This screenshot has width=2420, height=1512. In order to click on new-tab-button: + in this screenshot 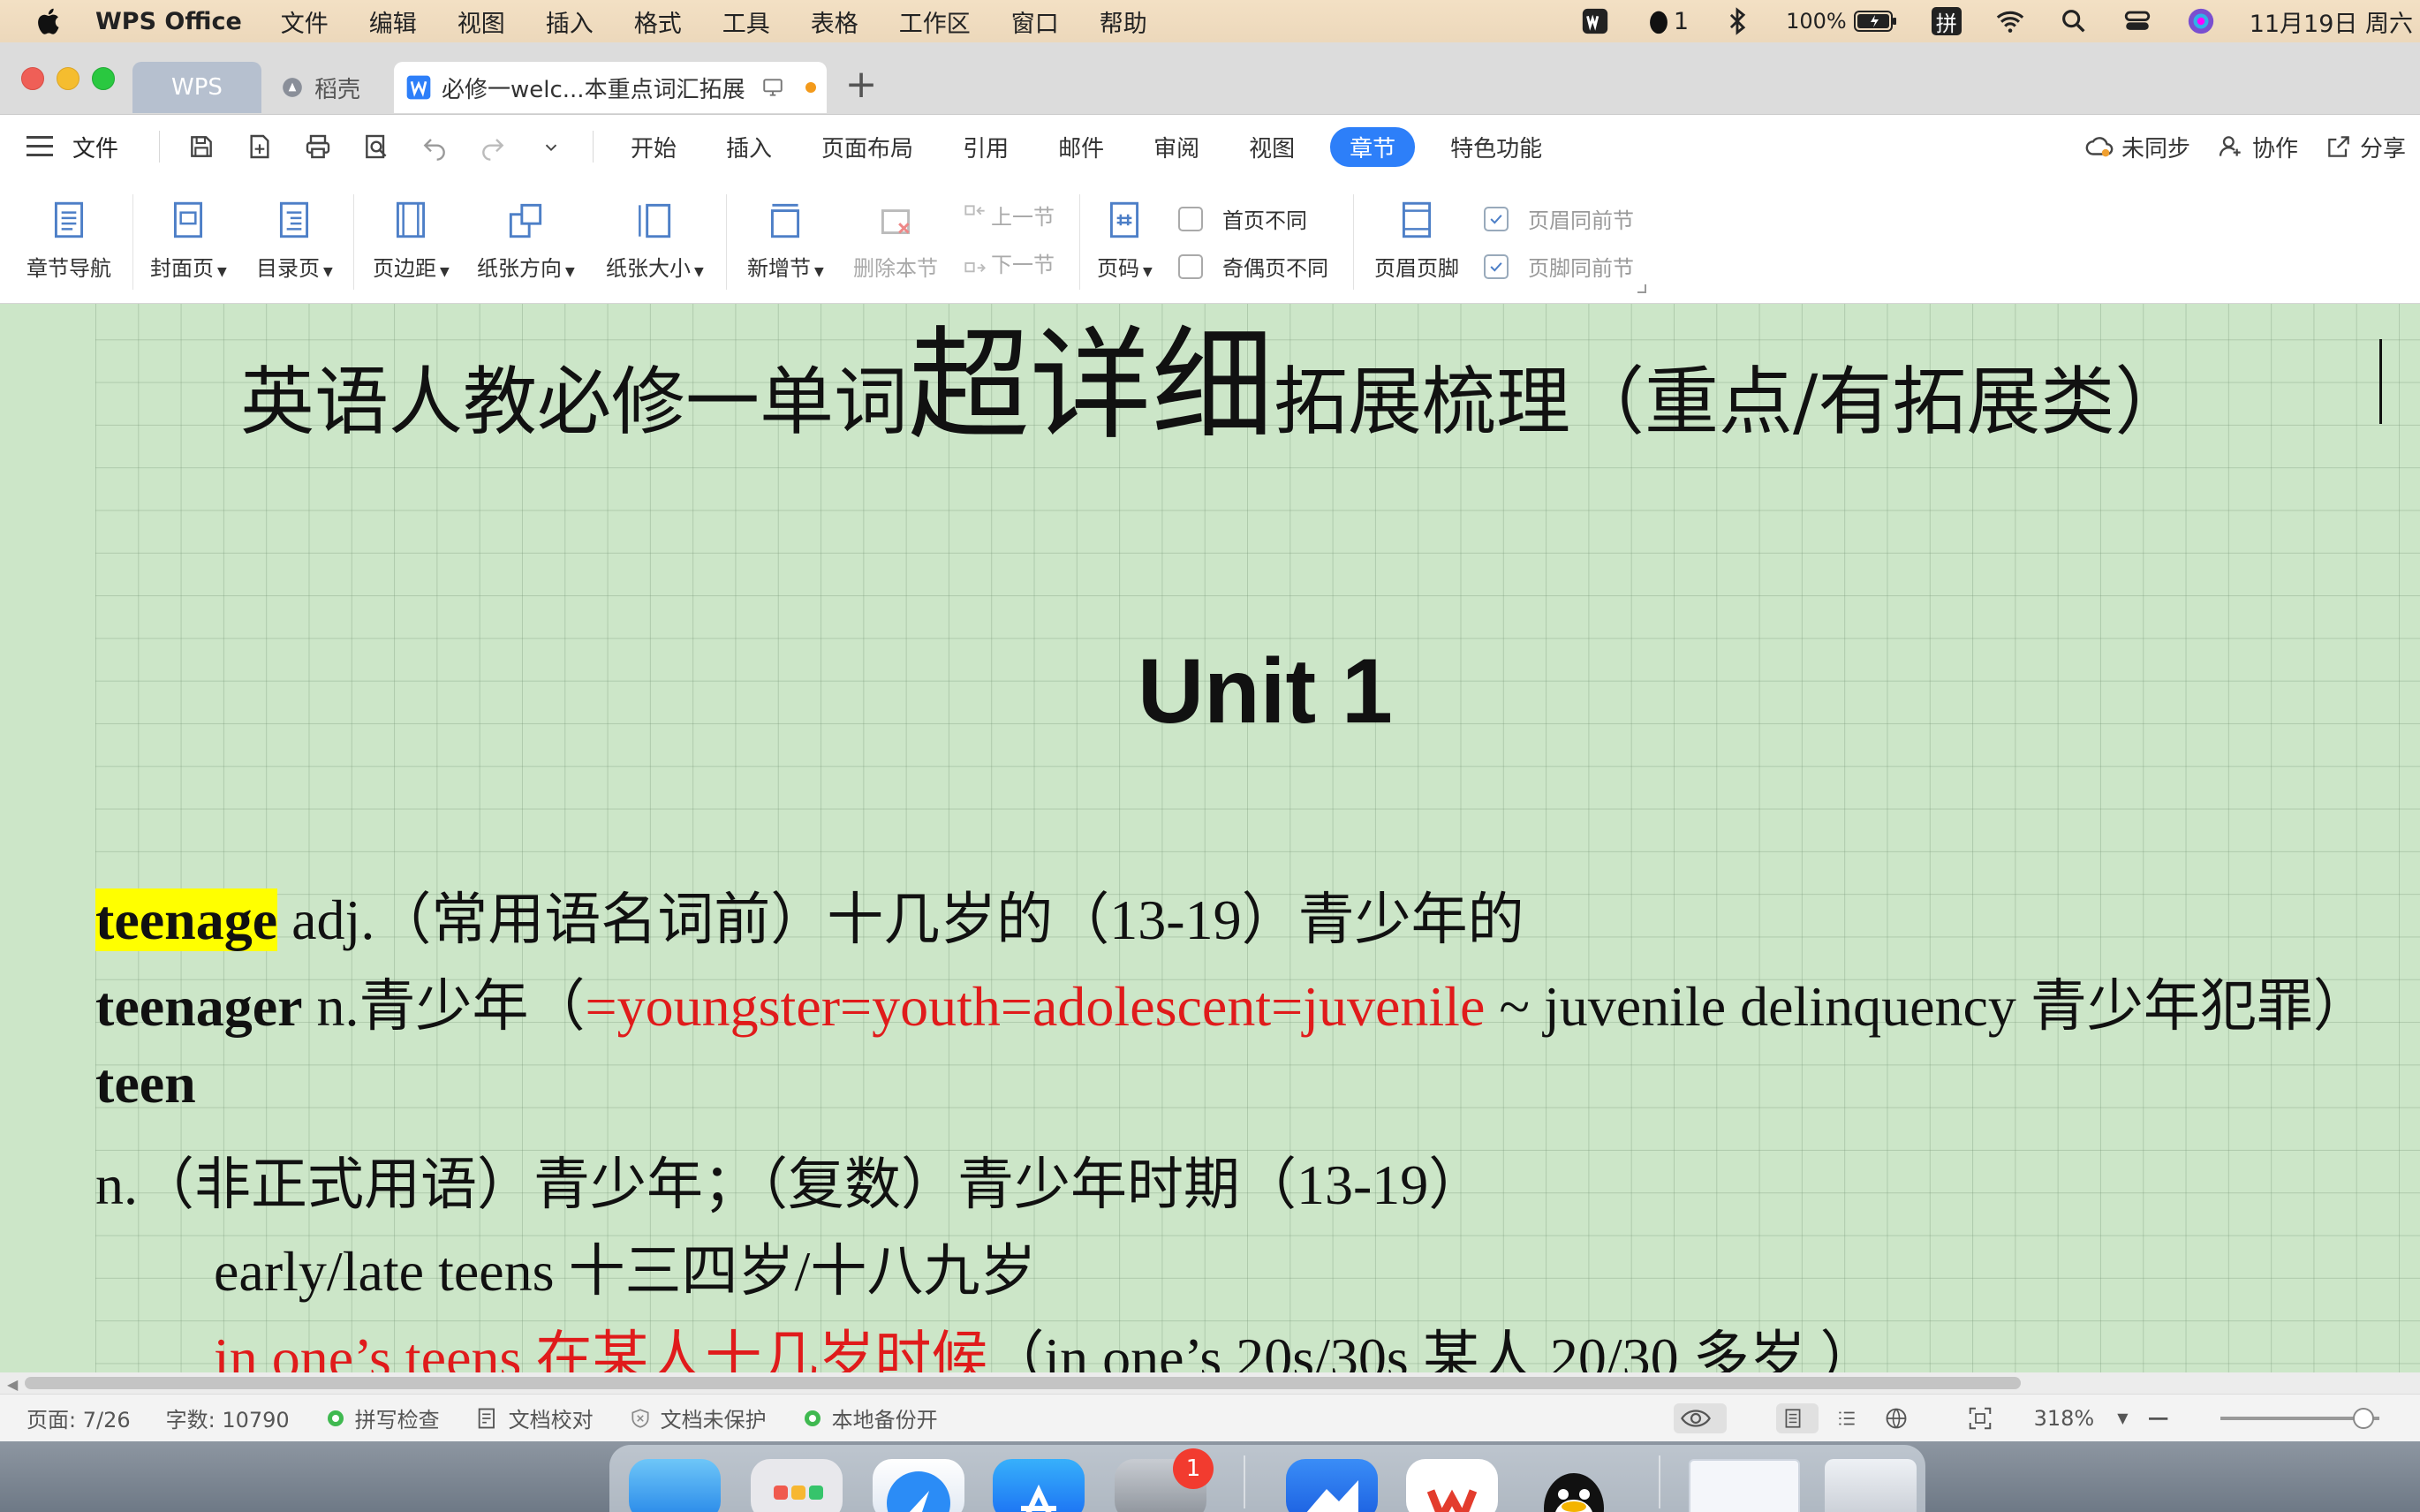, I will do `click(861, 84)`.